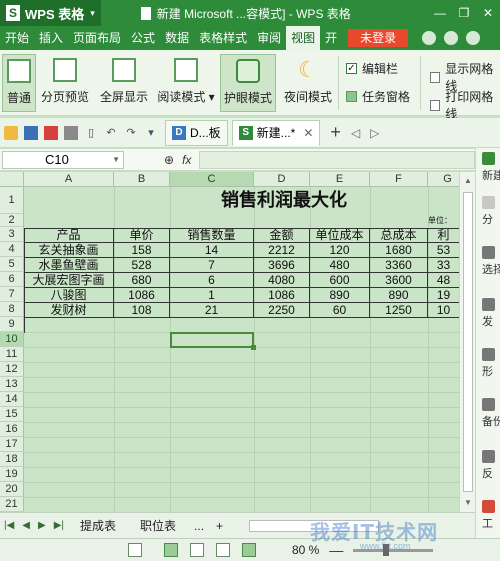 The width and height of the screenshot is (500, 561). I want to click on table-cell: 158, so click(142, 250).